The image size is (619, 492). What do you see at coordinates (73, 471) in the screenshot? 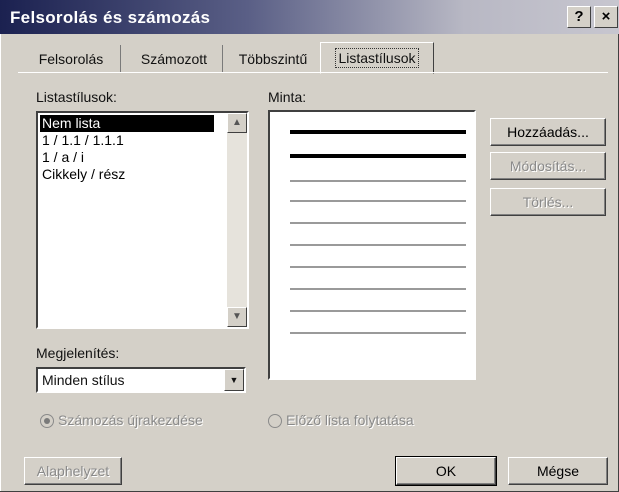
I see `reset-button: Alaphelyzet` at bounding box center [73, 471].